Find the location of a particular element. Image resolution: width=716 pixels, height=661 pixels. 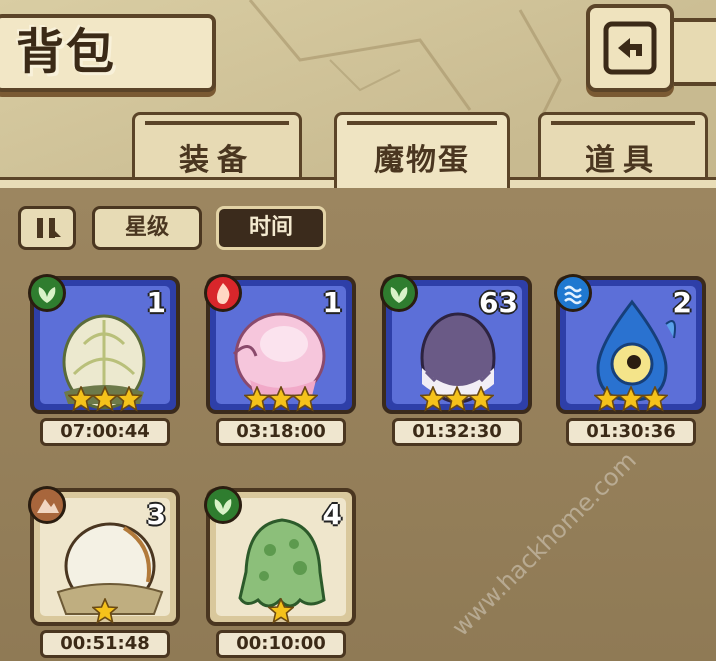

egg-frame: 63 is located at coordinates (456, 345).